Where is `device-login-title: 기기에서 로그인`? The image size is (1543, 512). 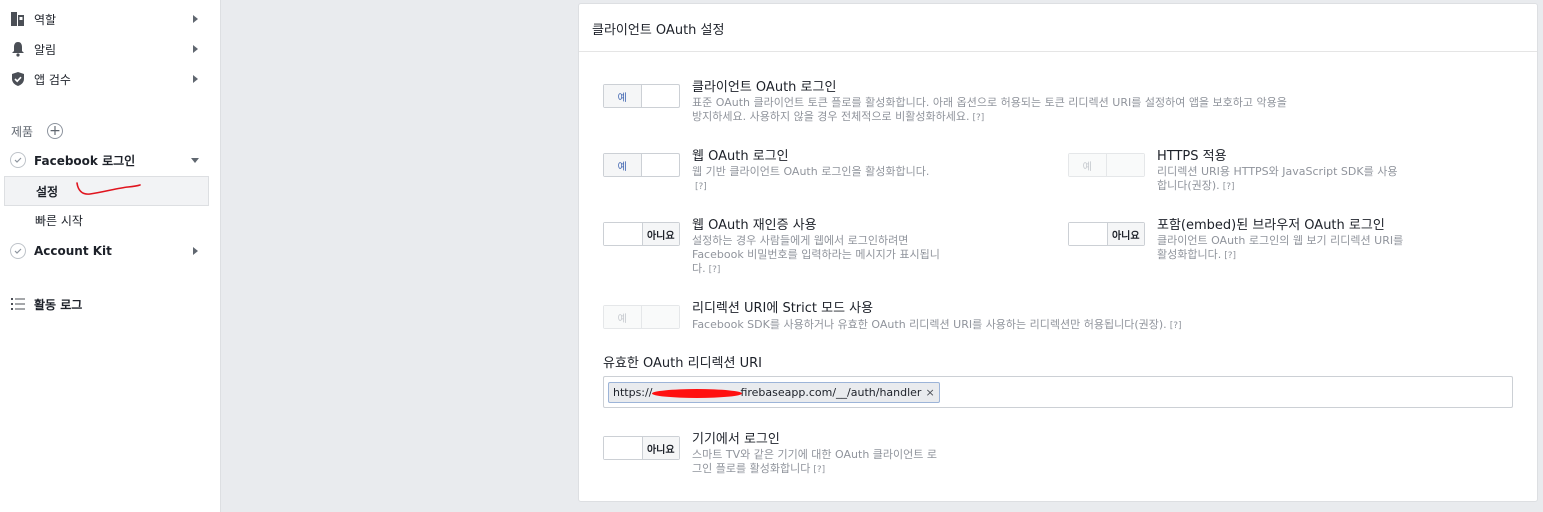 device-login-title: 기기에서 로그인 is located at coordinates (736, 439).